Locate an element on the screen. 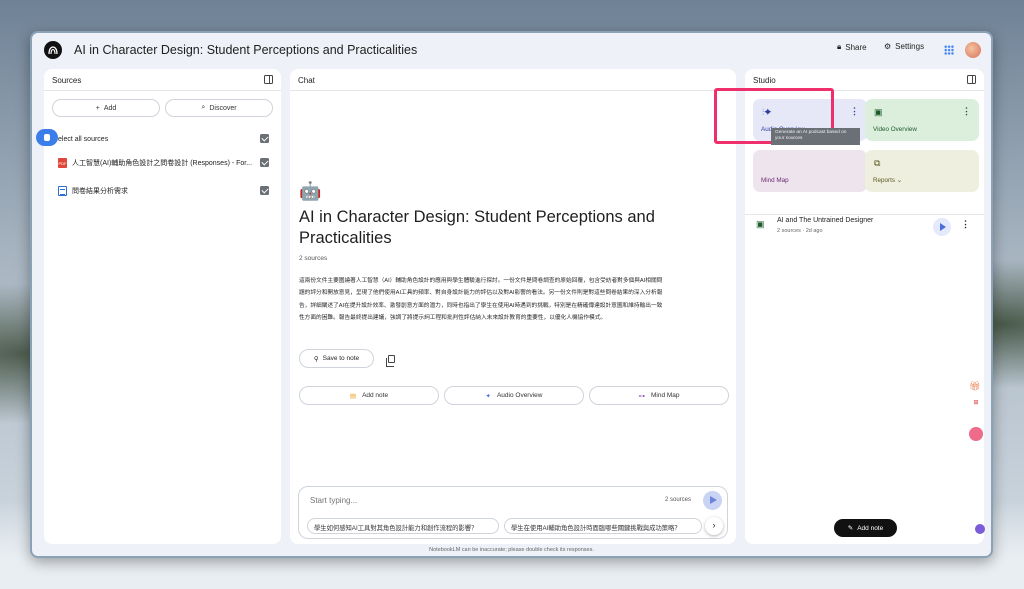 This screenshot has width=1024, height=589. quick-label: Mind Map is located at coordinates (665, 395).